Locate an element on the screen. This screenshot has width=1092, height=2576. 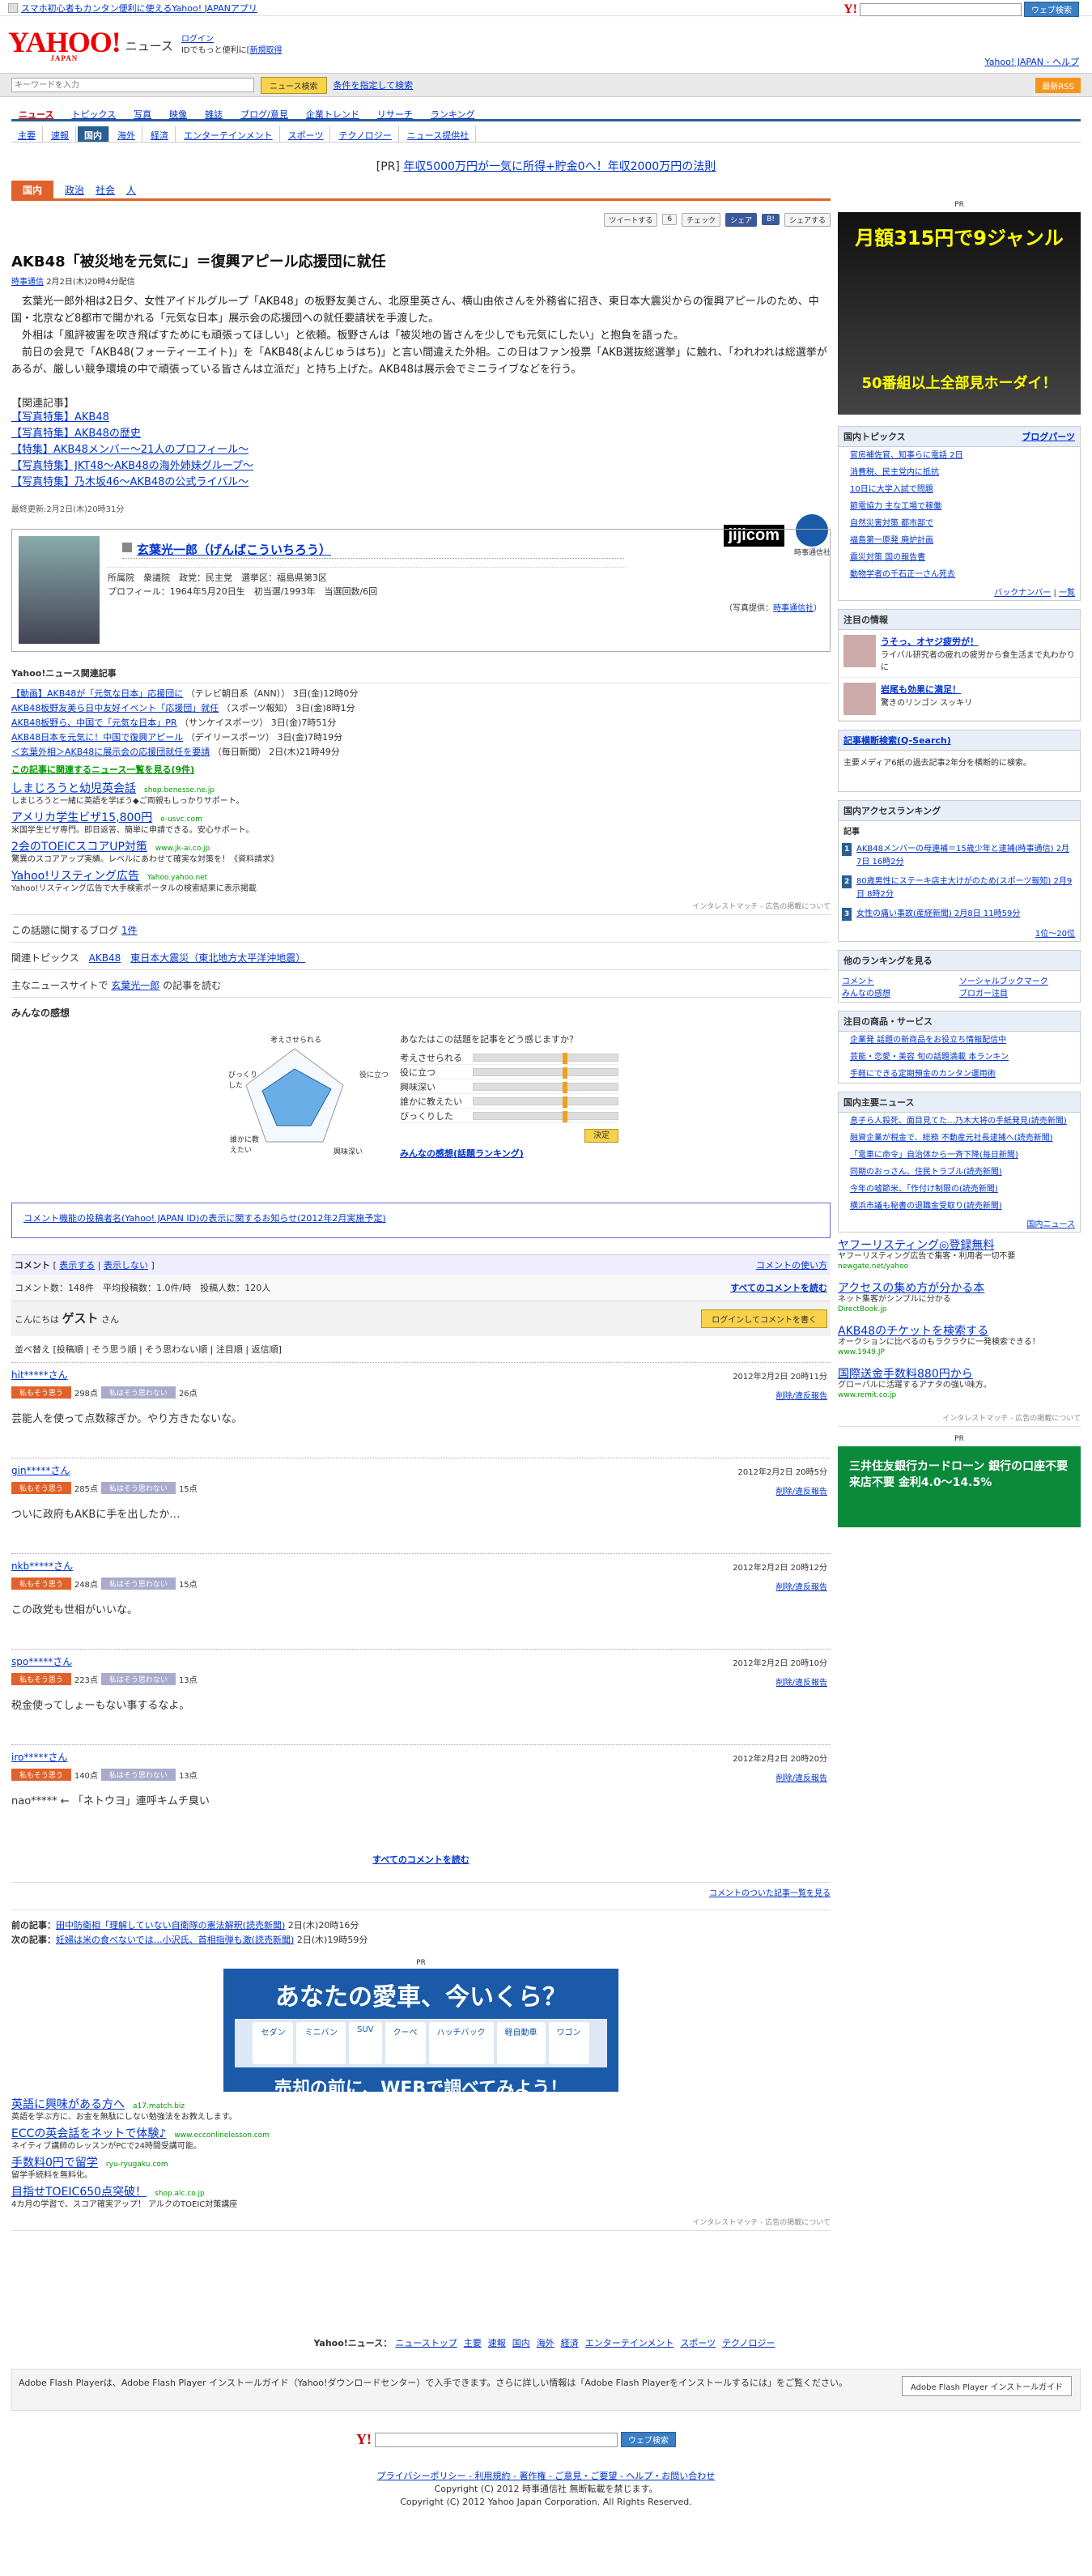
topic-link: 10日に大学入試で問題 is located at coordinates (959, 489).